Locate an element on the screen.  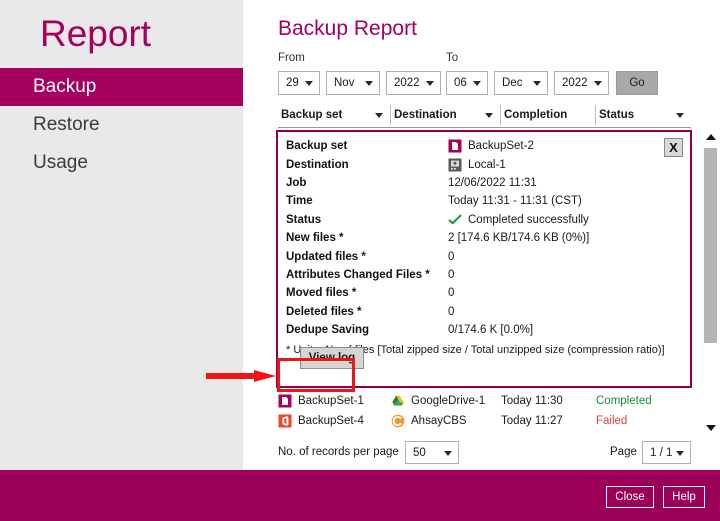
from-year-value: 2022 is located at coordinates (407, 83).